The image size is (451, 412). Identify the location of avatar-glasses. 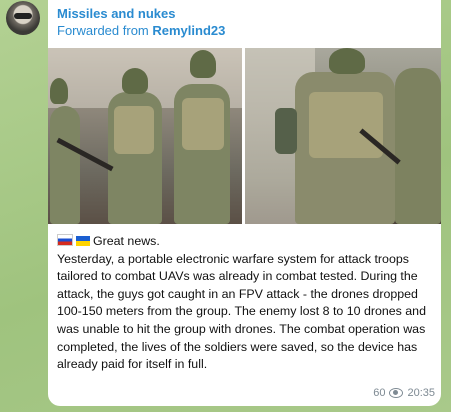
(23, 16).